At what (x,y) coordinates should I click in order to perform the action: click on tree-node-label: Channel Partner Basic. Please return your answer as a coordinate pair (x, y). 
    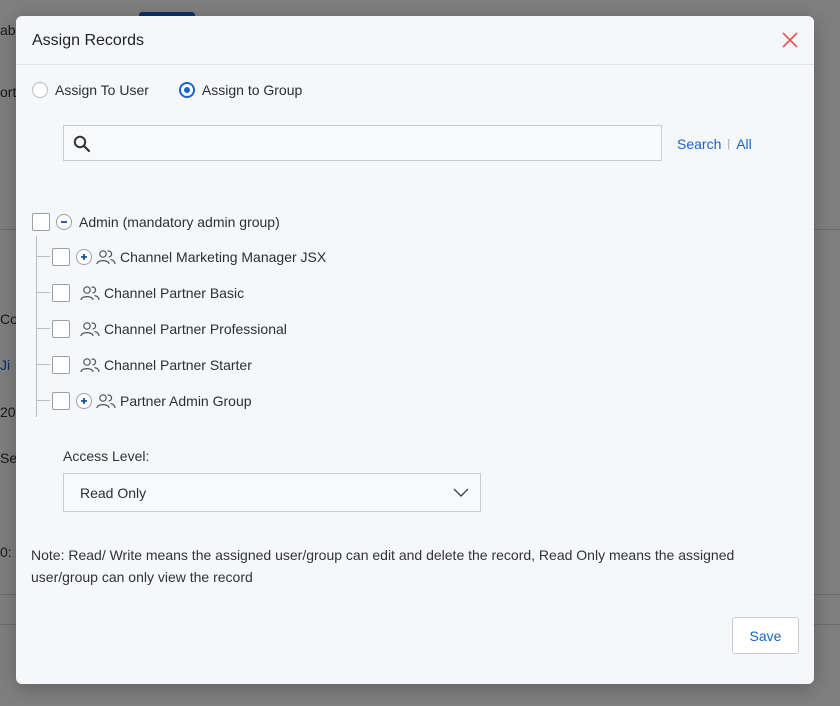
    Looking at the image, I should click on (174, 293).